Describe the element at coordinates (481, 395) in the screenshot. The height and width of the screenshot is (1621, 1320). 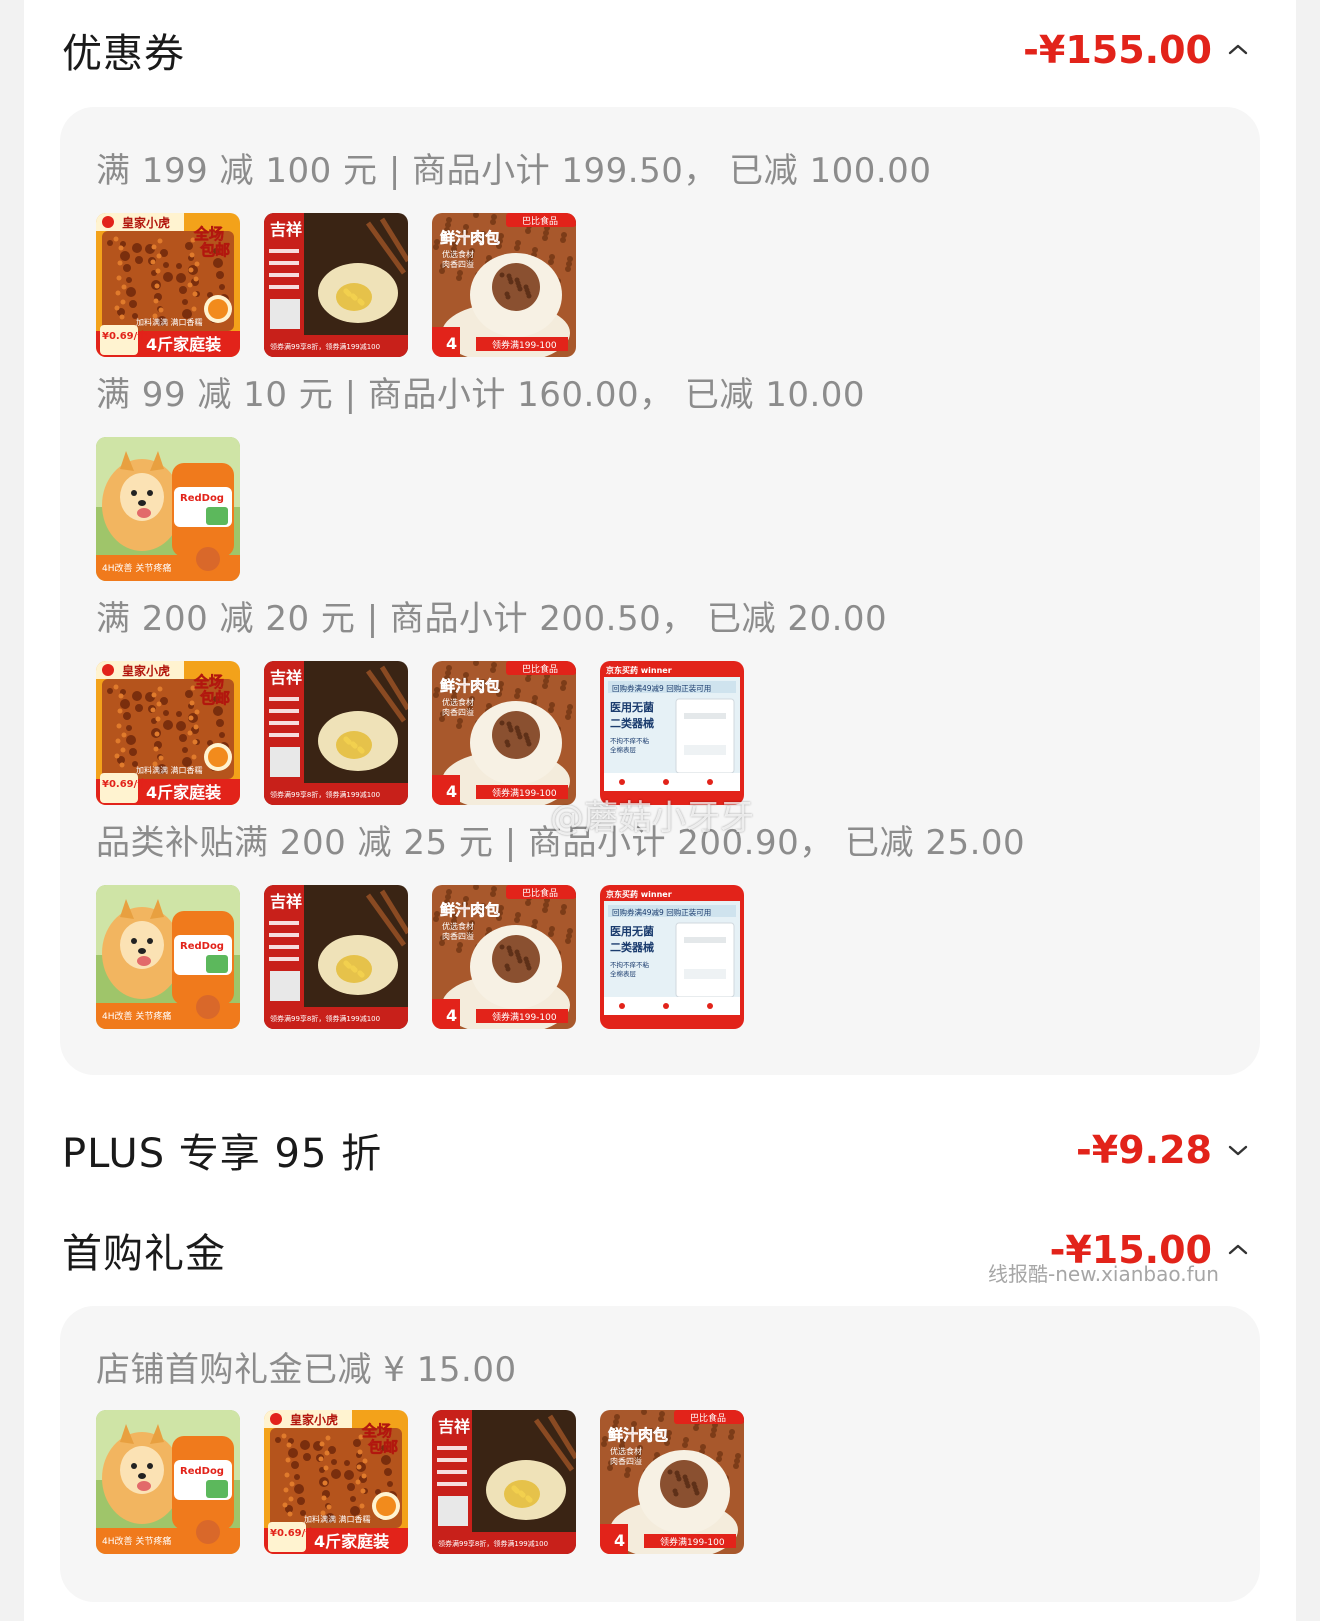
I see `coupon-group-label: 满 99 减 10 元 | 商品小计 160.00， 已减 10.00` at that location.